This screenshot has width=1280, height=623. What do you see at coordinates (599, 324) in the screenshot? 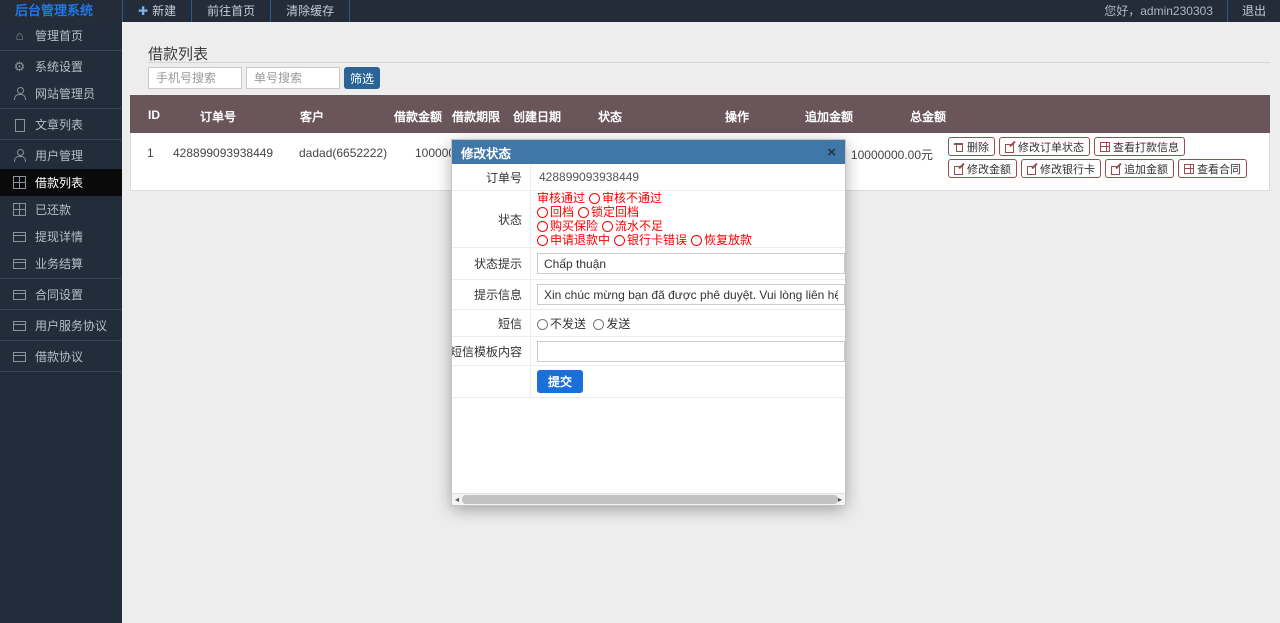
I see `radio-sms-send` at bounding box center [599, 324].